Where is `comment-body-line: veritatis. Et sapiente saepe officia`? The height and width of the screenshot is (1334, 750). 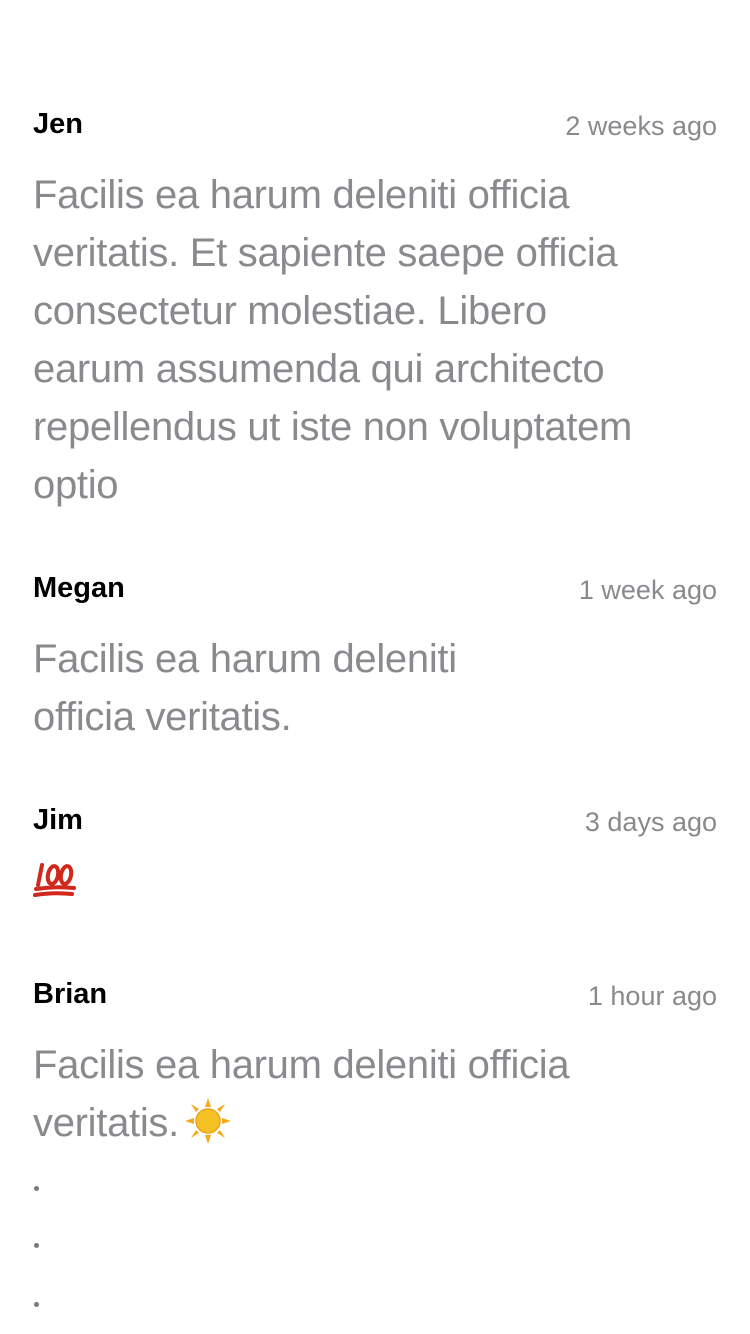 comment-body-line: veritatis. Et sapiente saepe officia is located at coordinates (325, 253).